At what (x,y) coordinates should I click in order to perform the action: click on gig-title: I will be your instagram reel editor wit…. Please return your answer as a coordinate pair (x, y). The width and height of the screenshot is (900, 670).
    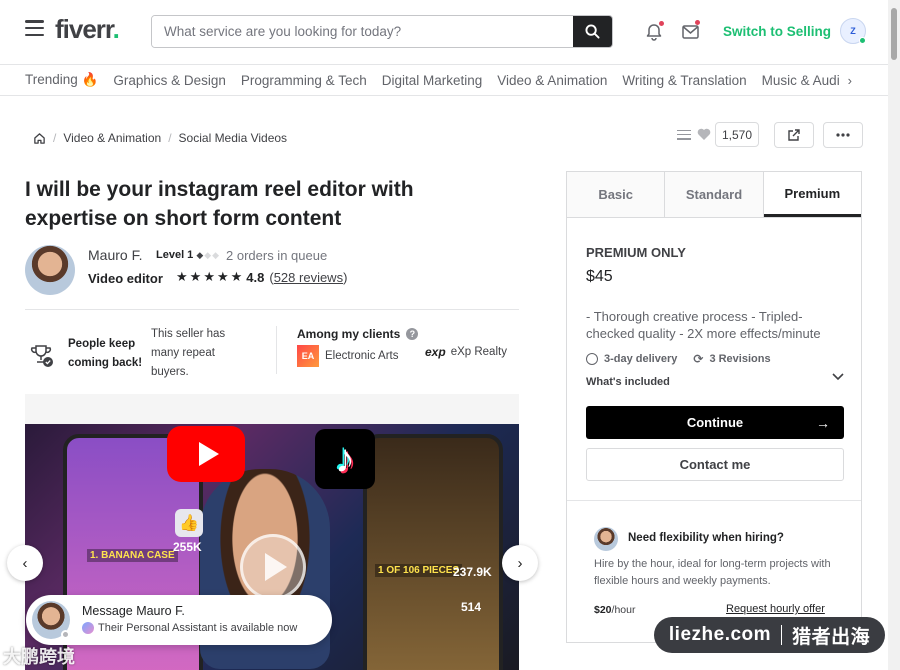
    Looking at the image, I should click on (219, 204).